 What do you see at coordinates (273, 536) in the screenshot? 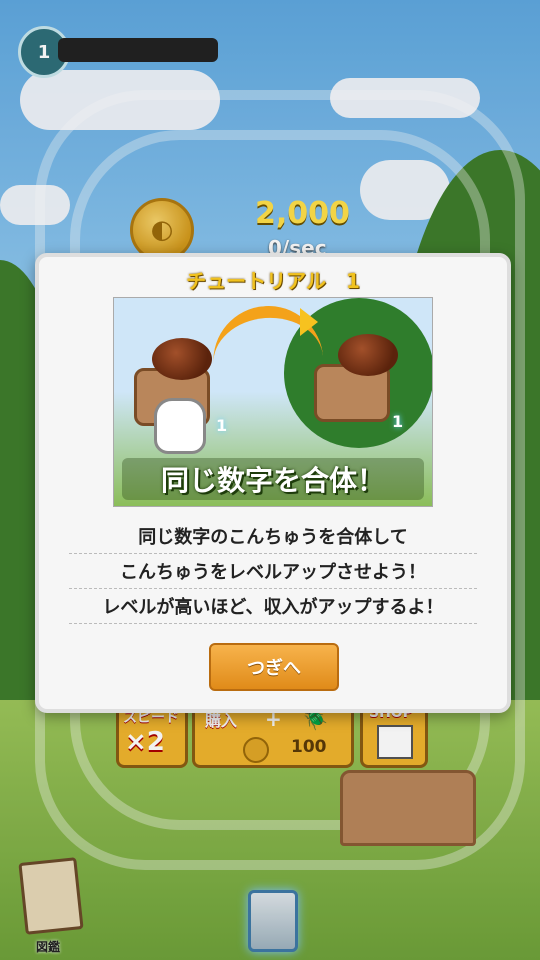
I see `tutorial-line: 同じ数字のこんちゅうを合体して` at bounding box center [273, 536].